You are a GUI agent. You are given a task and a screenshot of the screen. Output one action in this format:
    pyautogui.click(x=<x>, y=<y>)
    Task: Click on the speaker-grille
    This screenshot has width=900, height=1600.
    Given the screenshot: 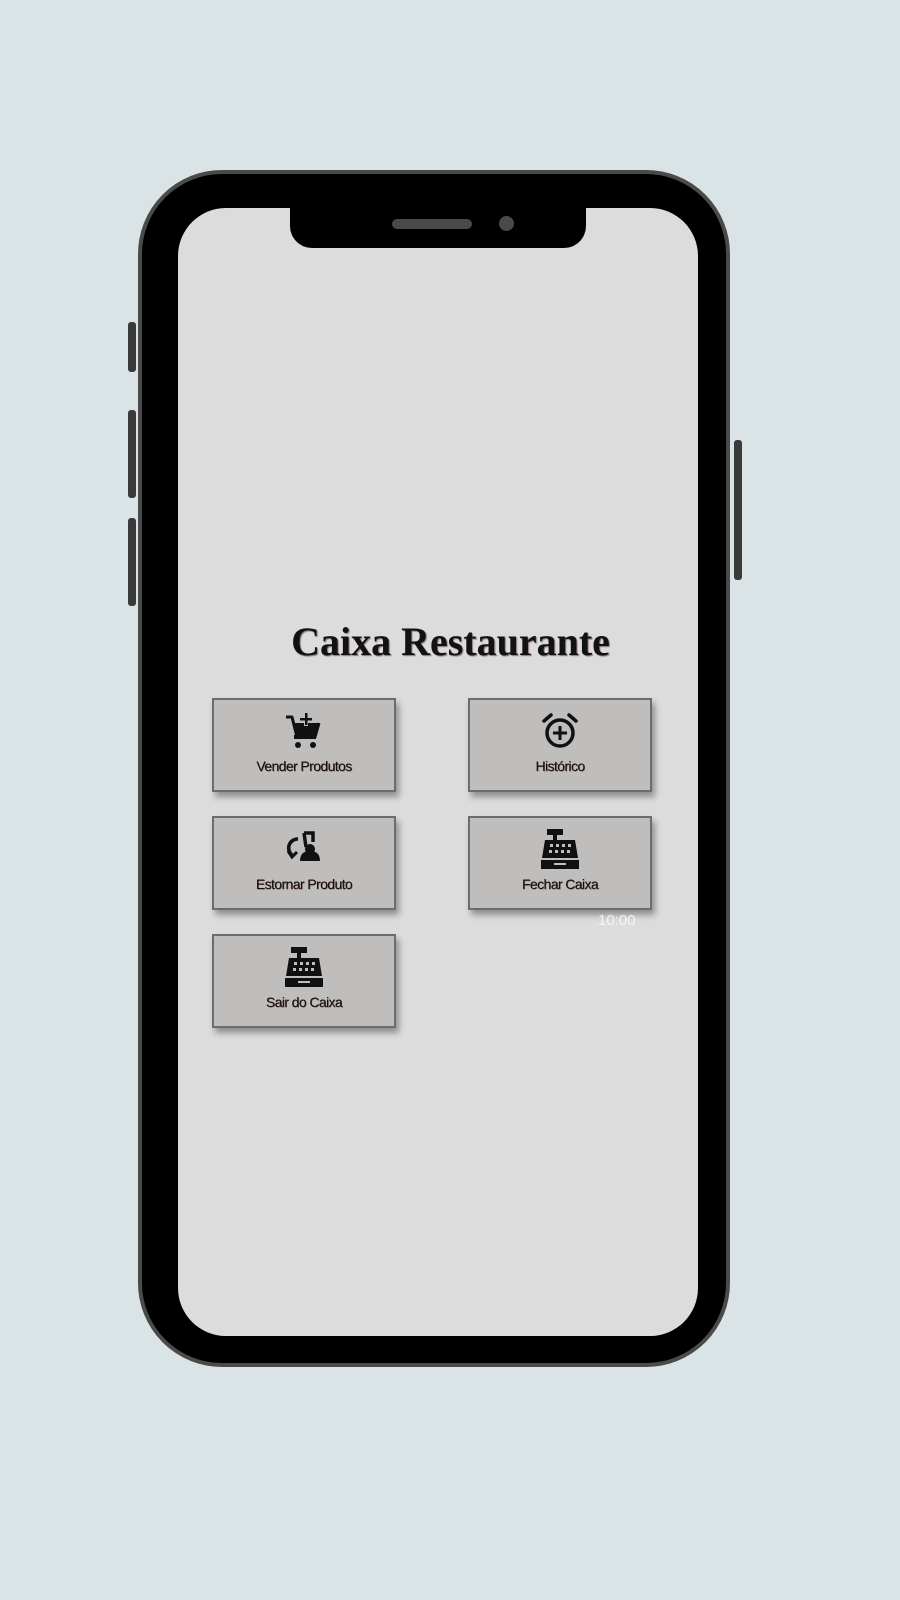 What is the action you would take?
    pyautogui.click(x=432, y=224)
    